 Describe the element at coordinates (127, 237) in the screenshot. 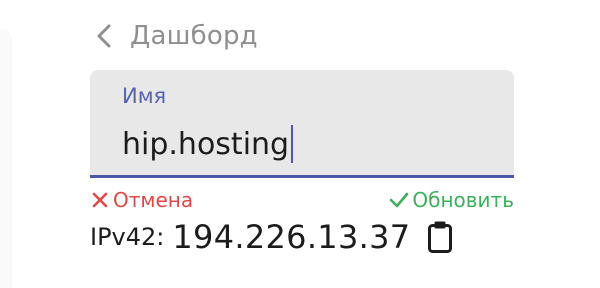

I see `ip-label: IPv42:` at that location.